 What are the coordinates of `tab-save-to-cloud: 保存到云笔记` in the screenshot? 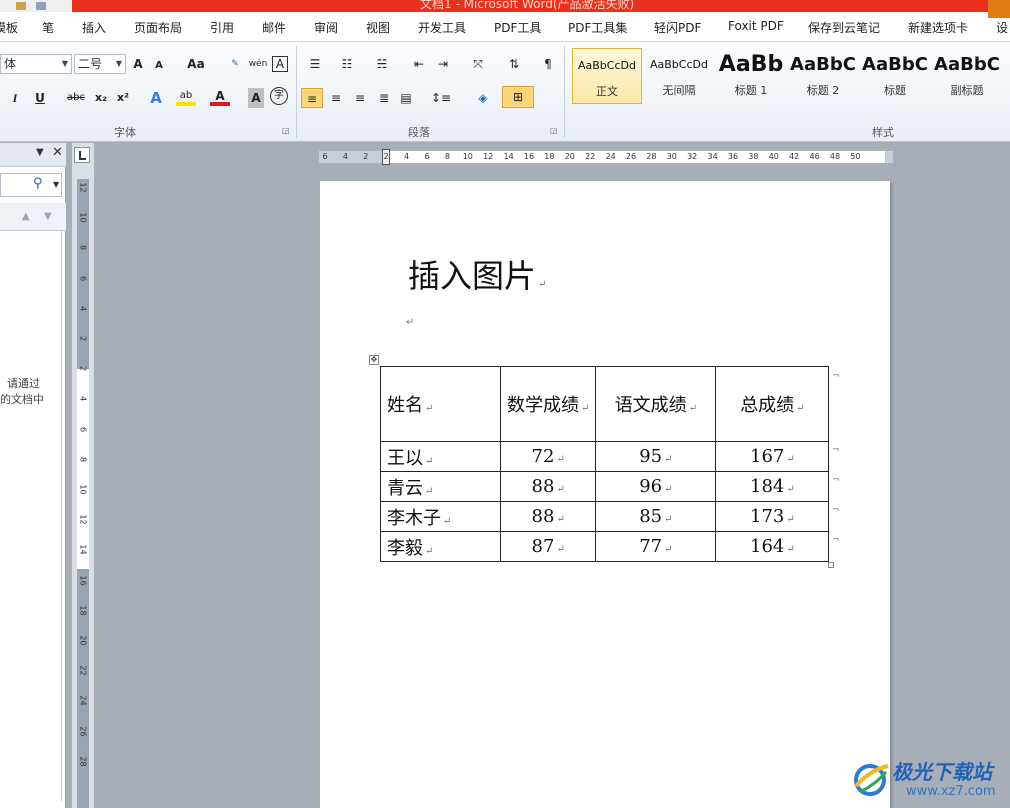 It's located at (844, 27).